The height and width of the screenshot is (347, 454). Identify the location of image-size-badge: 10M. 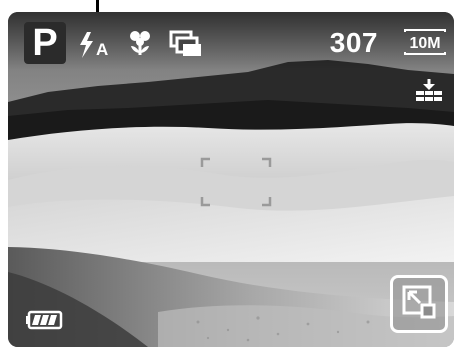
(425, 42).